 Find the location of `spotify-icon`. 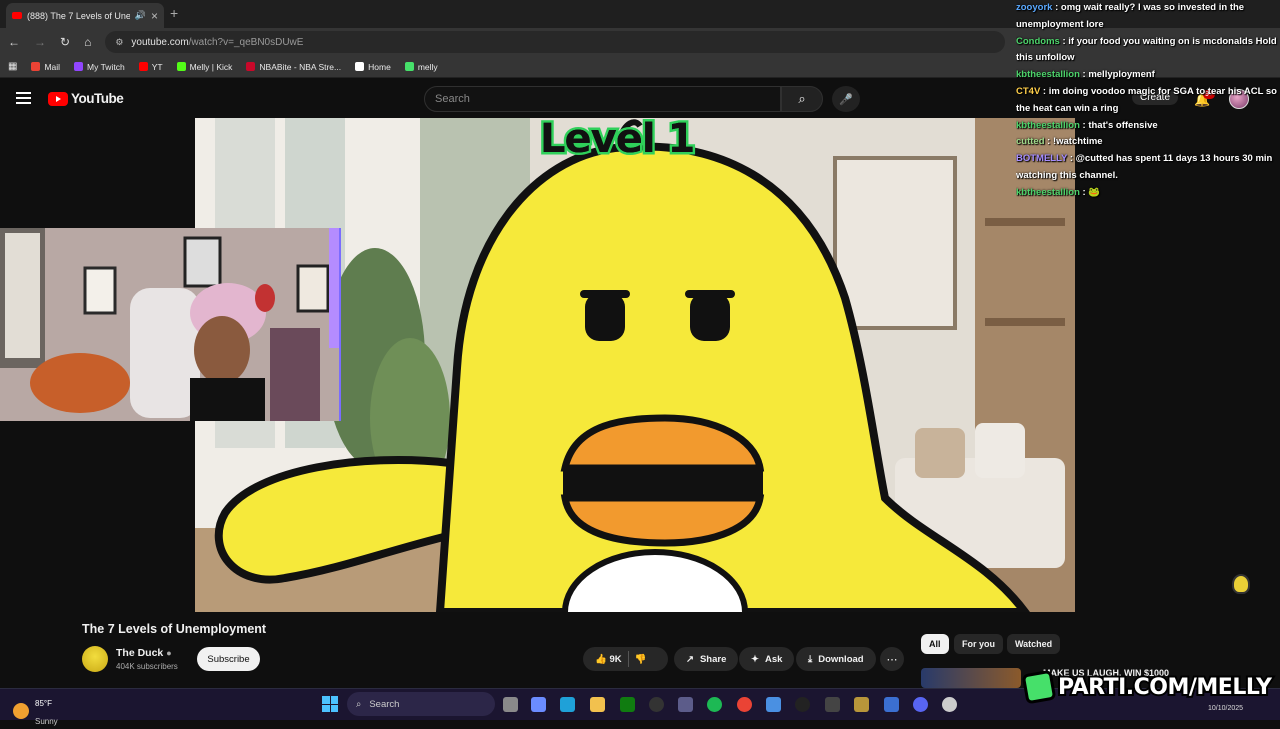

spotify-icon is located at coordinates (714, 704).